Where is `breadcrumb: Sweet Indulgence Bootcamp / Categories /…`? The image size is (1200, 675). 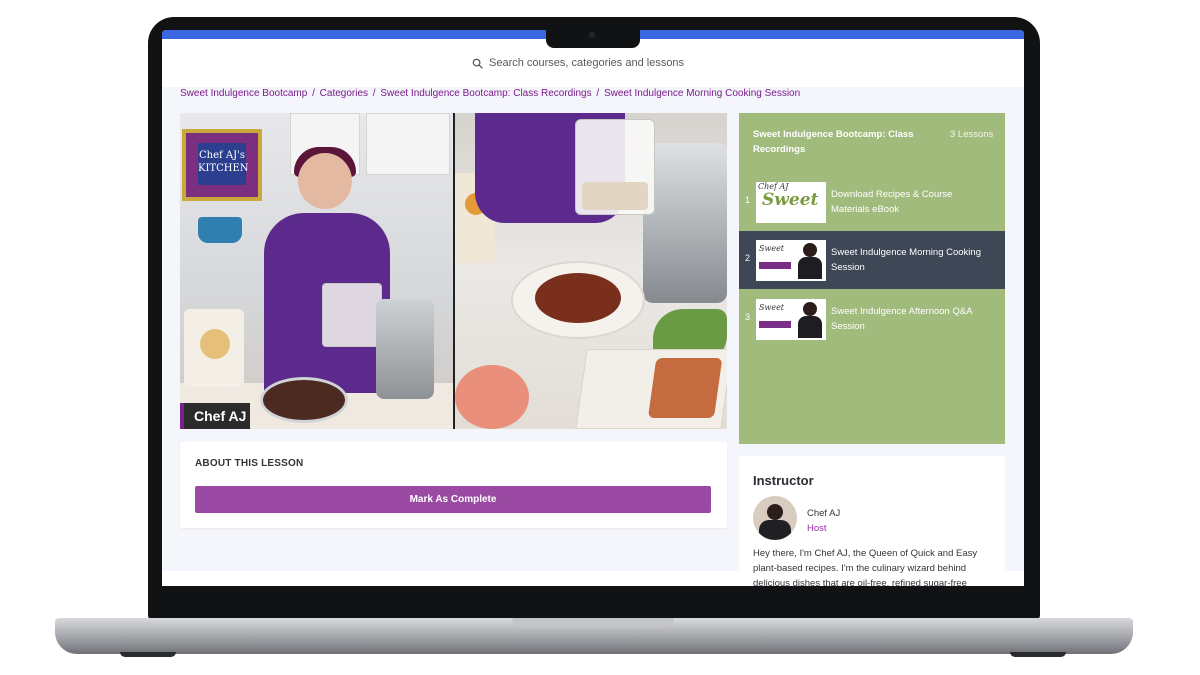 breadcrumb: Sweet Indulgence Bootcamp / Categories /… is located at coordinates (490, 93).